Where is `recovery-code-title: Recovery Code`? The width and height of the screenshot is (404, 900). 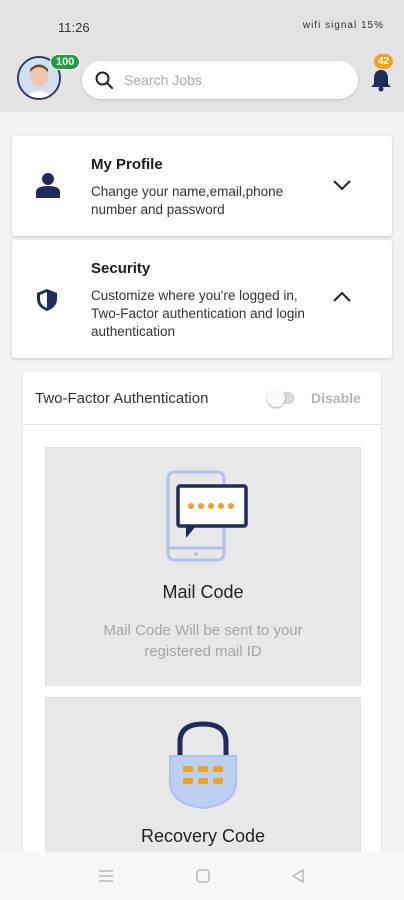
recovery-code-title: Recovery Code is located at coordinates (203, 836).